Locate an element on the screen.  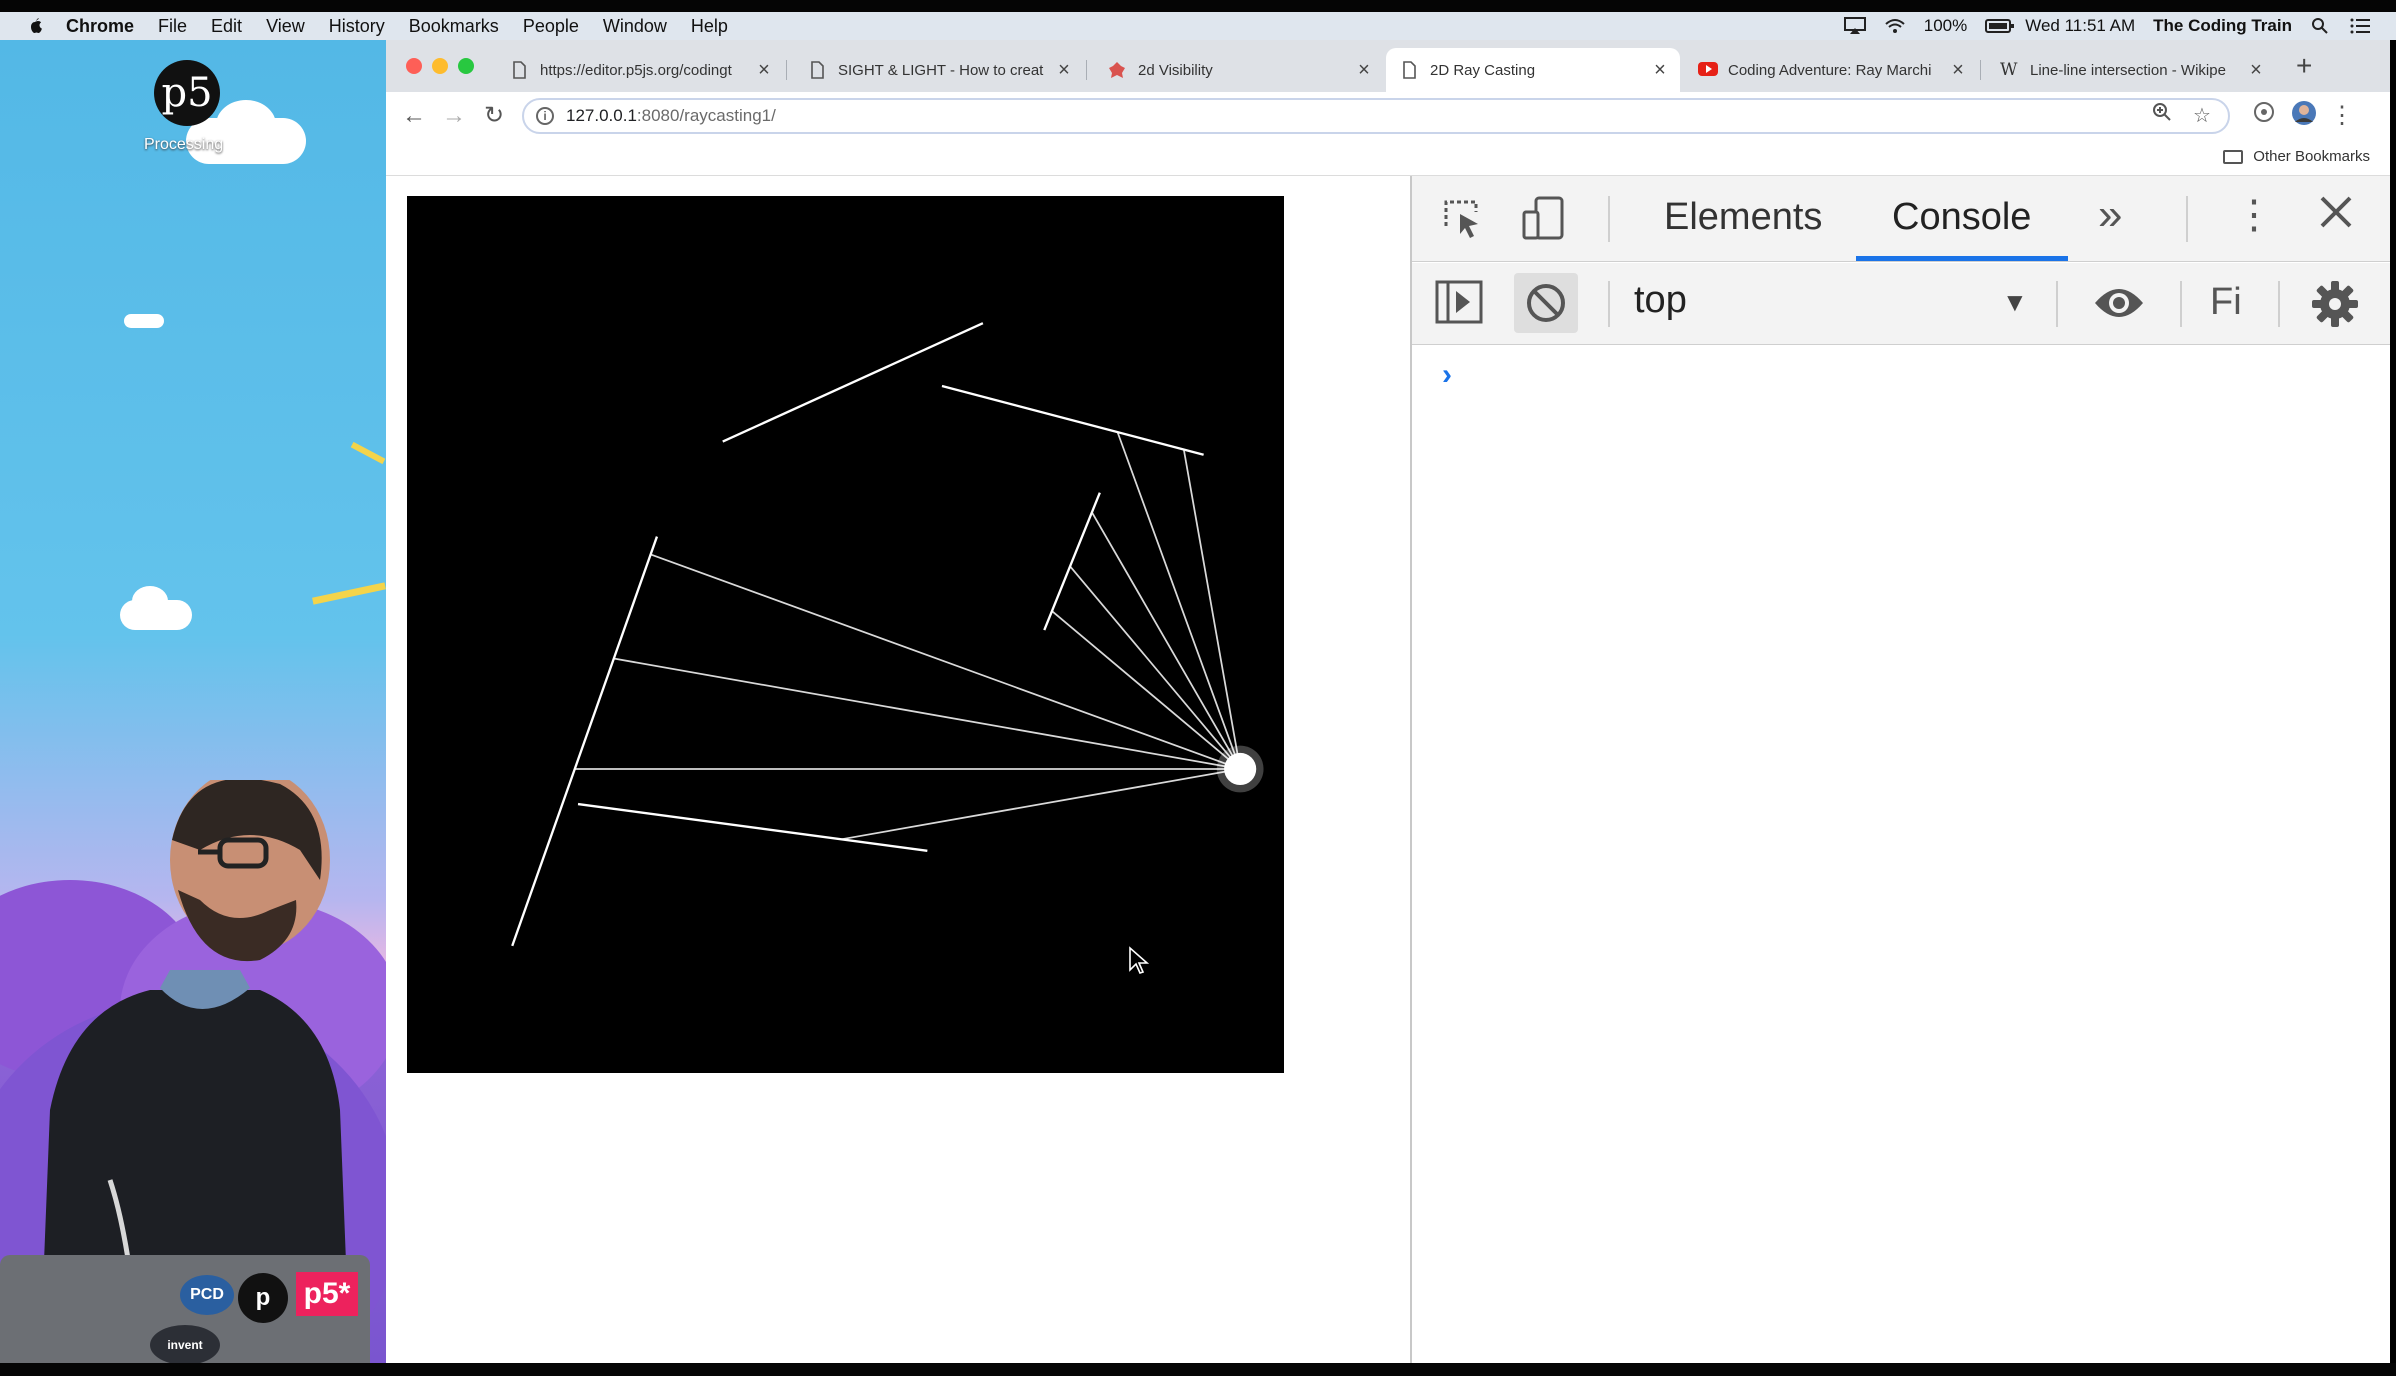
menu-file: File is located at coordinates (172, 26).